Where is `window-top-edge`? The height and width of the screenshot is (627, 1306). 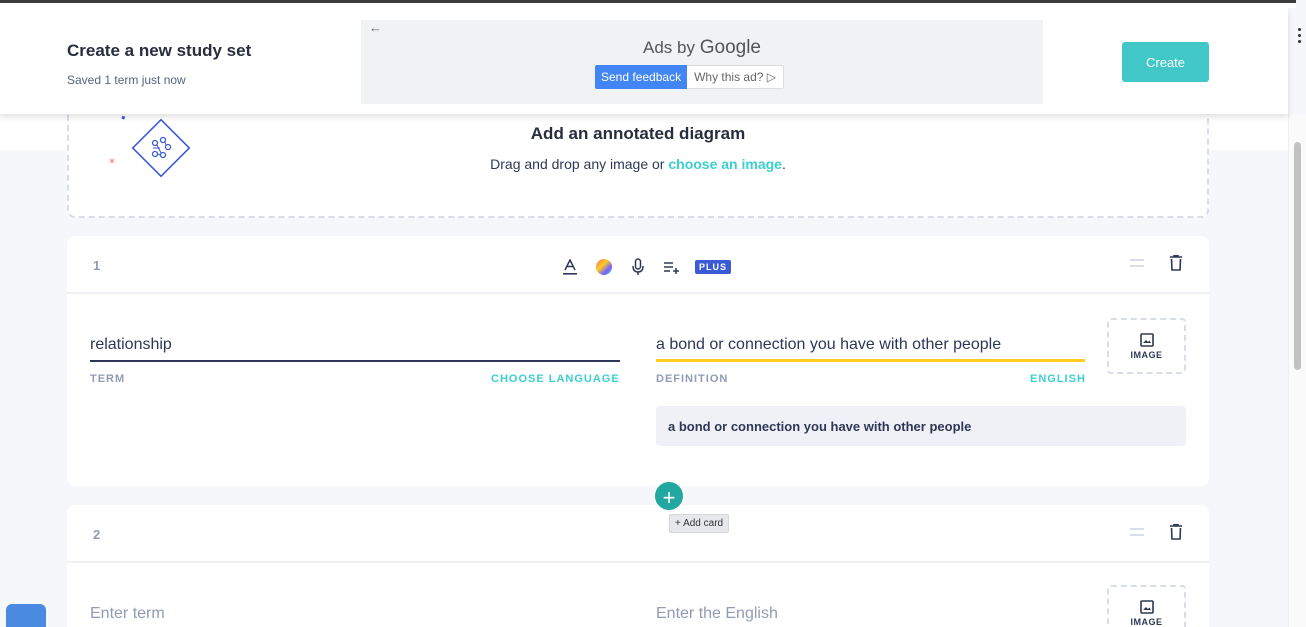
window-top-edge is located at coordinates (648, 4).